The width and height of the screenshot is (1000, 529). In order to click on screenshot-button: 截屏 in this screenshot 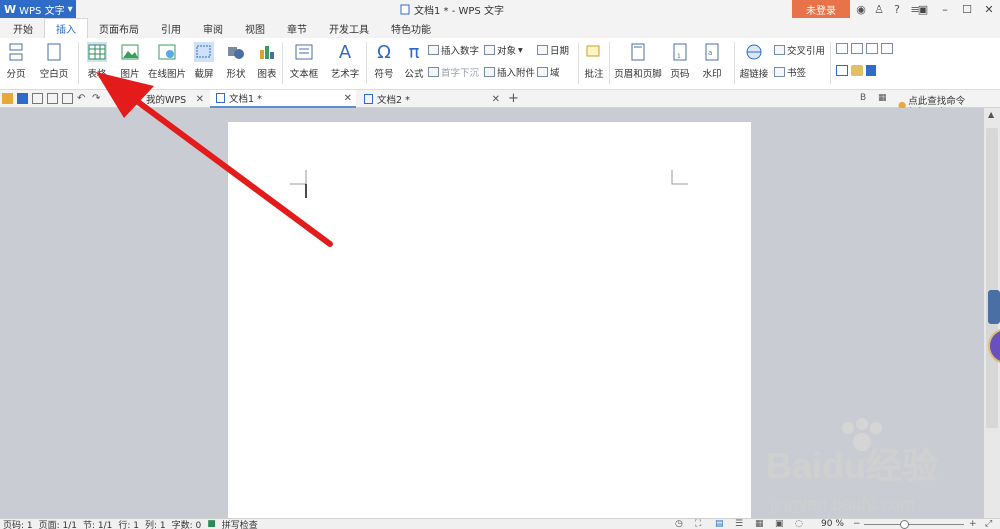, I will do `click(204, 59)`.